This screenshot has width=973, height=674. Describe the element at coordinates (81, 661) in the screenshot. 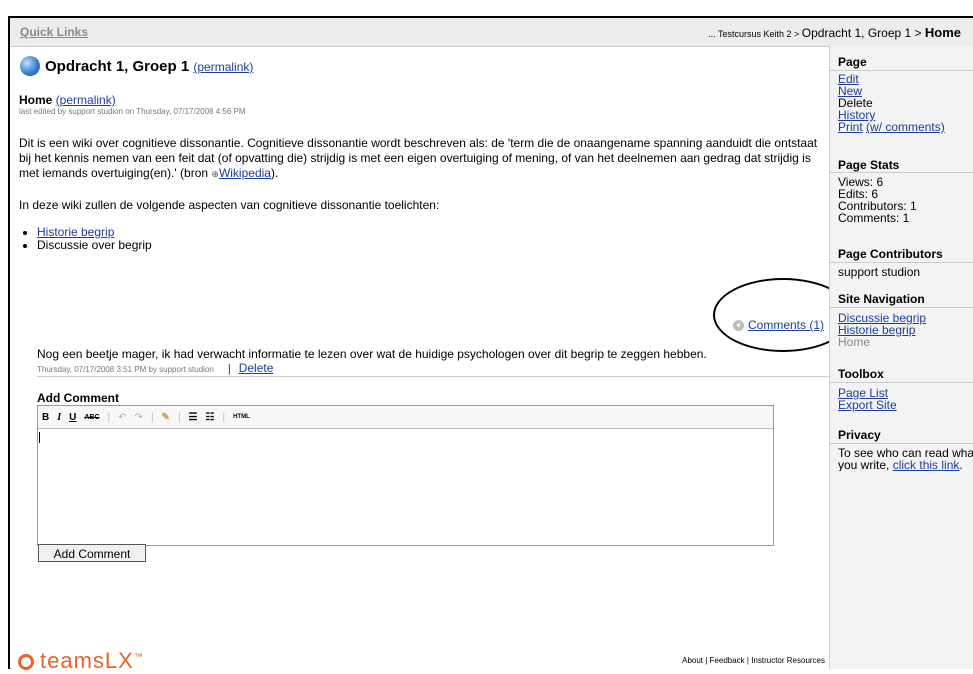

I see `teamslx-logo: teamsLX™` at that location.